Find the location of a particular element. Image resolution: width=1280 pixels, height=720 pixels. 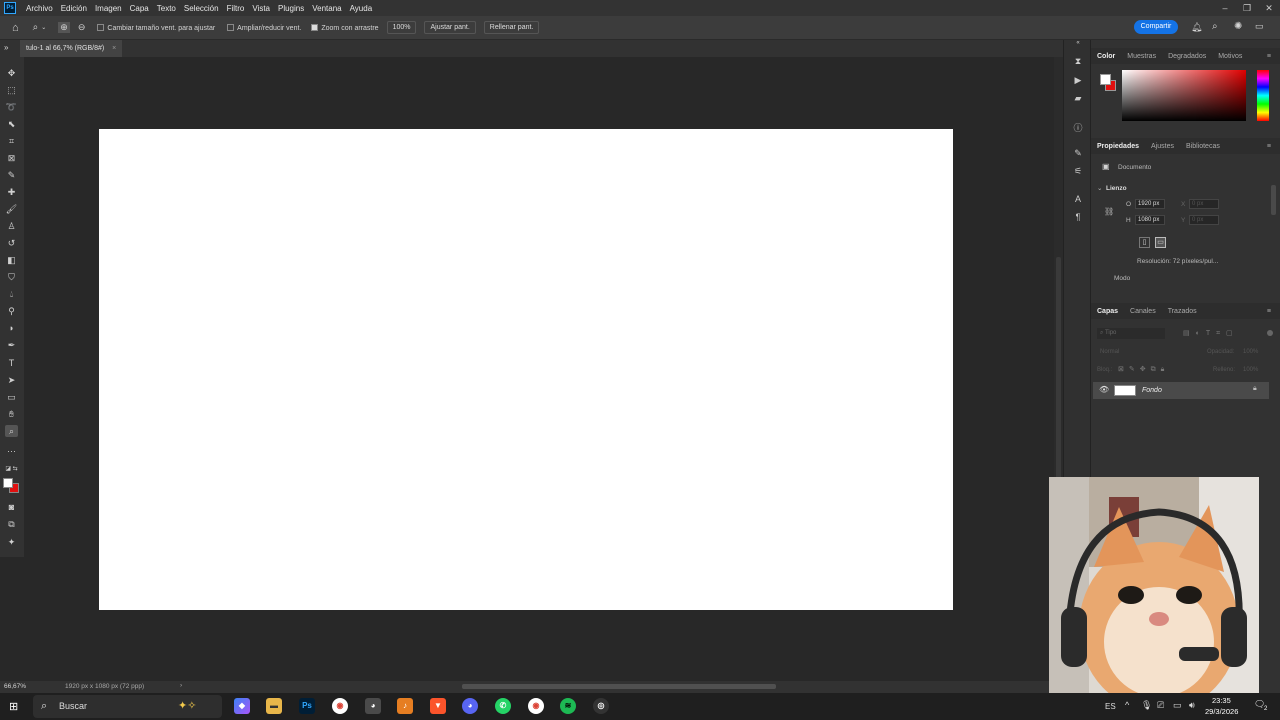

language-indicator: ES is located at coordinates (1110, 706).